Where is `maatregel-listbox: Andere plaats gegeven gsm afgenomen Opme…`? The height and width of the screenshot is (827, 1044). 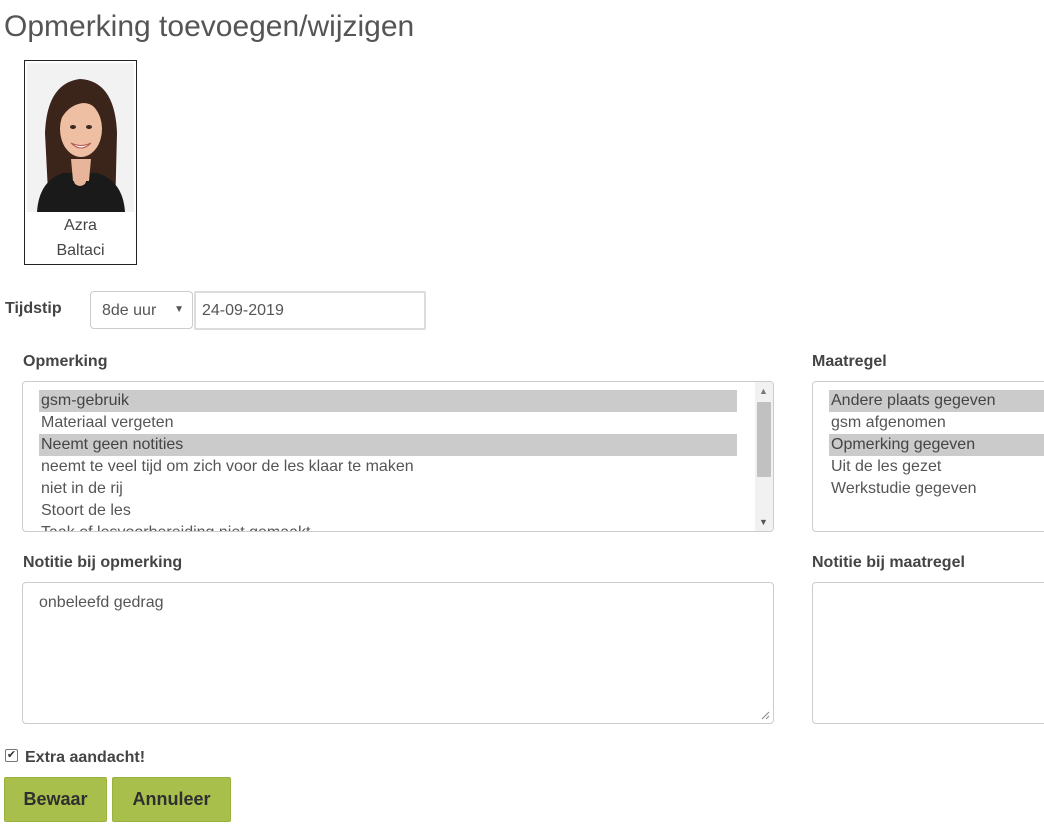 maatregel-listbox: Andere plaats gegeven gsm afgenomen Opme… is located at coordinates (928, 456).